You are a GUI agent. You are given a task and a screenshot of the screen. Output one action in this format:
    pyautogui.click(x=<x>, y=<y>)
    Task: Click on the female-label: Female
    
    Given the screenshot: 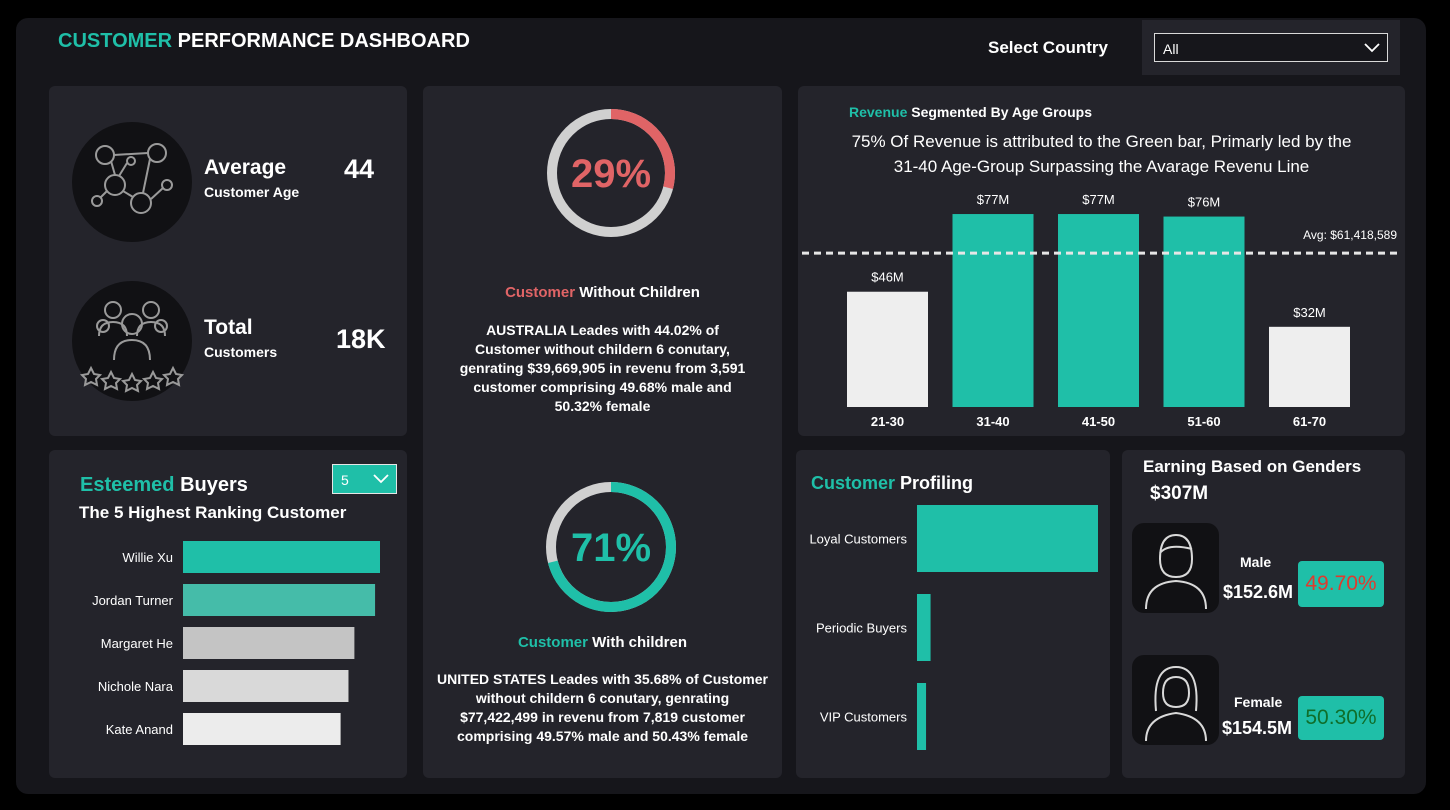 What is the action you would take?
    pyautogui.click(x=1258, y=702)
    